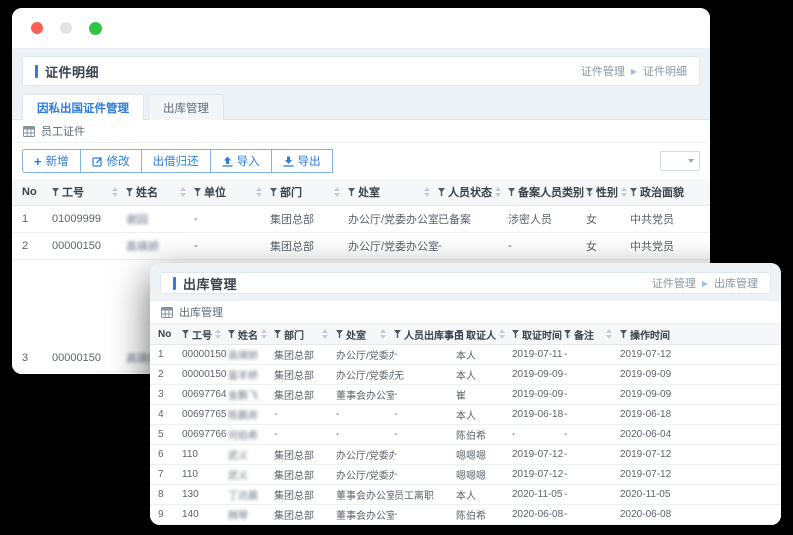 The height and width of the screenshot is (535, 793). I want to click on column-header-label: 部门, so click(291, 193).